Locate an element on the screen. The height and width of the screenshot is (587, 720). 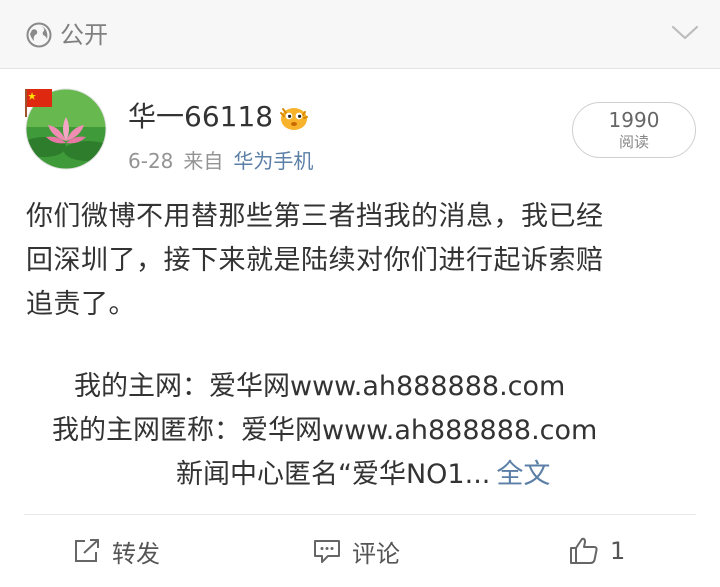
news-center-line: 新闻中心匿名“爱华NO1... 全文 is located at coordinates (363, 475).